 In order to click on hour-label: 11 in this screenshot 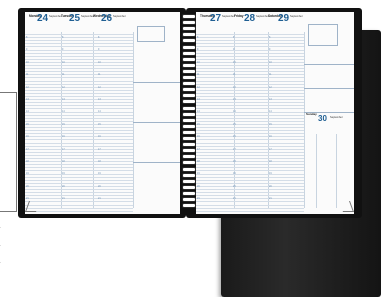, I will do `click(99, 75)`.